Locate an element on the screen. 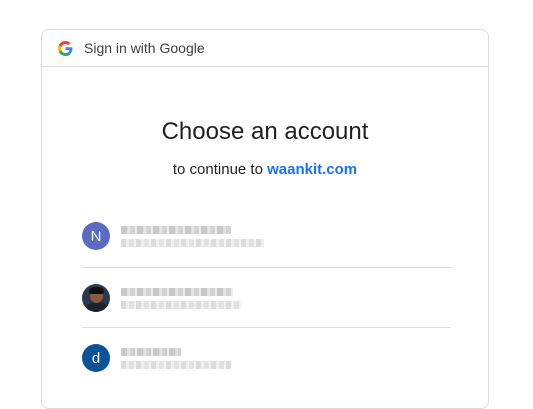 The height and width of the screenshot is (409, 533). header-title: Sign in with Google is located at coordinates (144, 48).